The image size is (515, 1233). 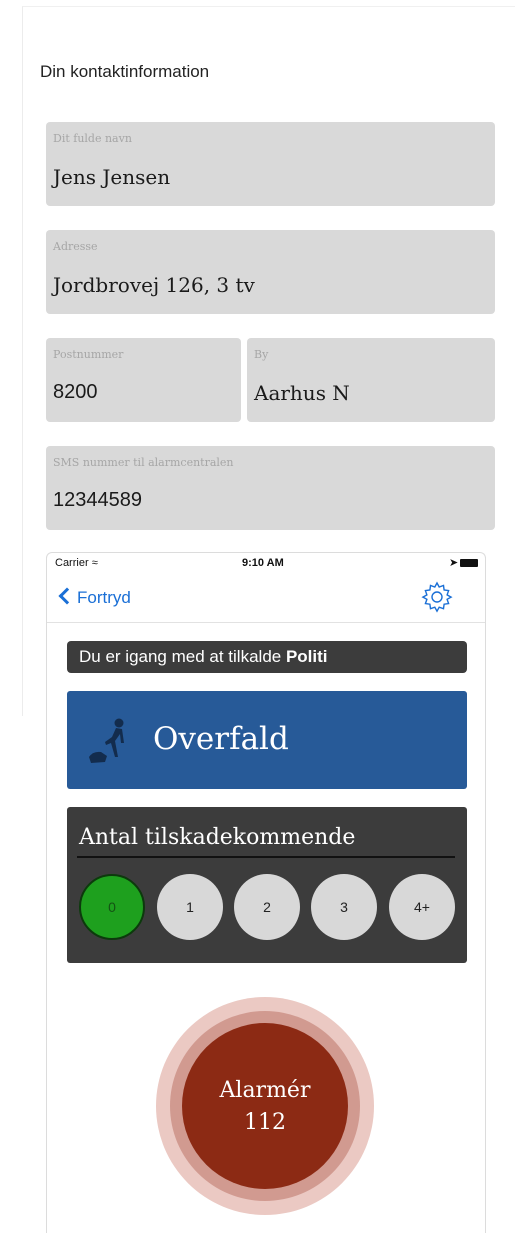 I want to click on calling-banner-prefix: Du er igang med at tilkalde, so click(x=182, y=656).